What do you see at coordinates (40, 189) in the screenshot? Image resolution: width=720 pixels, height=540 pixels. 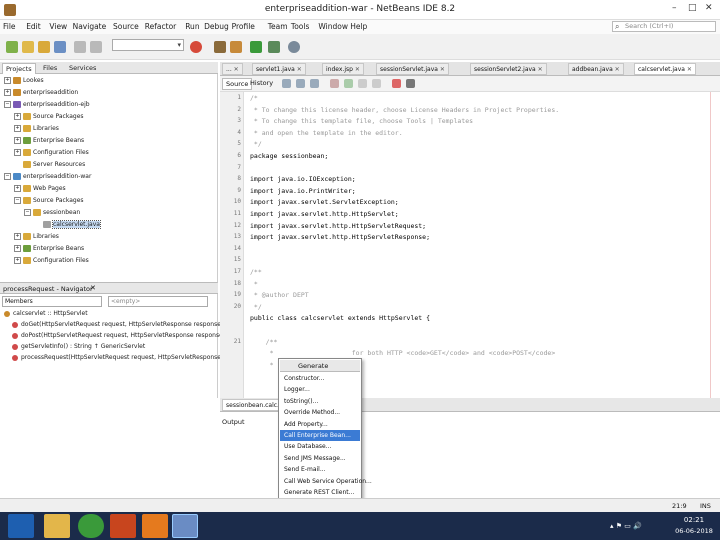 I see `tree-item: + Web Pages` at bounding box center [40, 189].